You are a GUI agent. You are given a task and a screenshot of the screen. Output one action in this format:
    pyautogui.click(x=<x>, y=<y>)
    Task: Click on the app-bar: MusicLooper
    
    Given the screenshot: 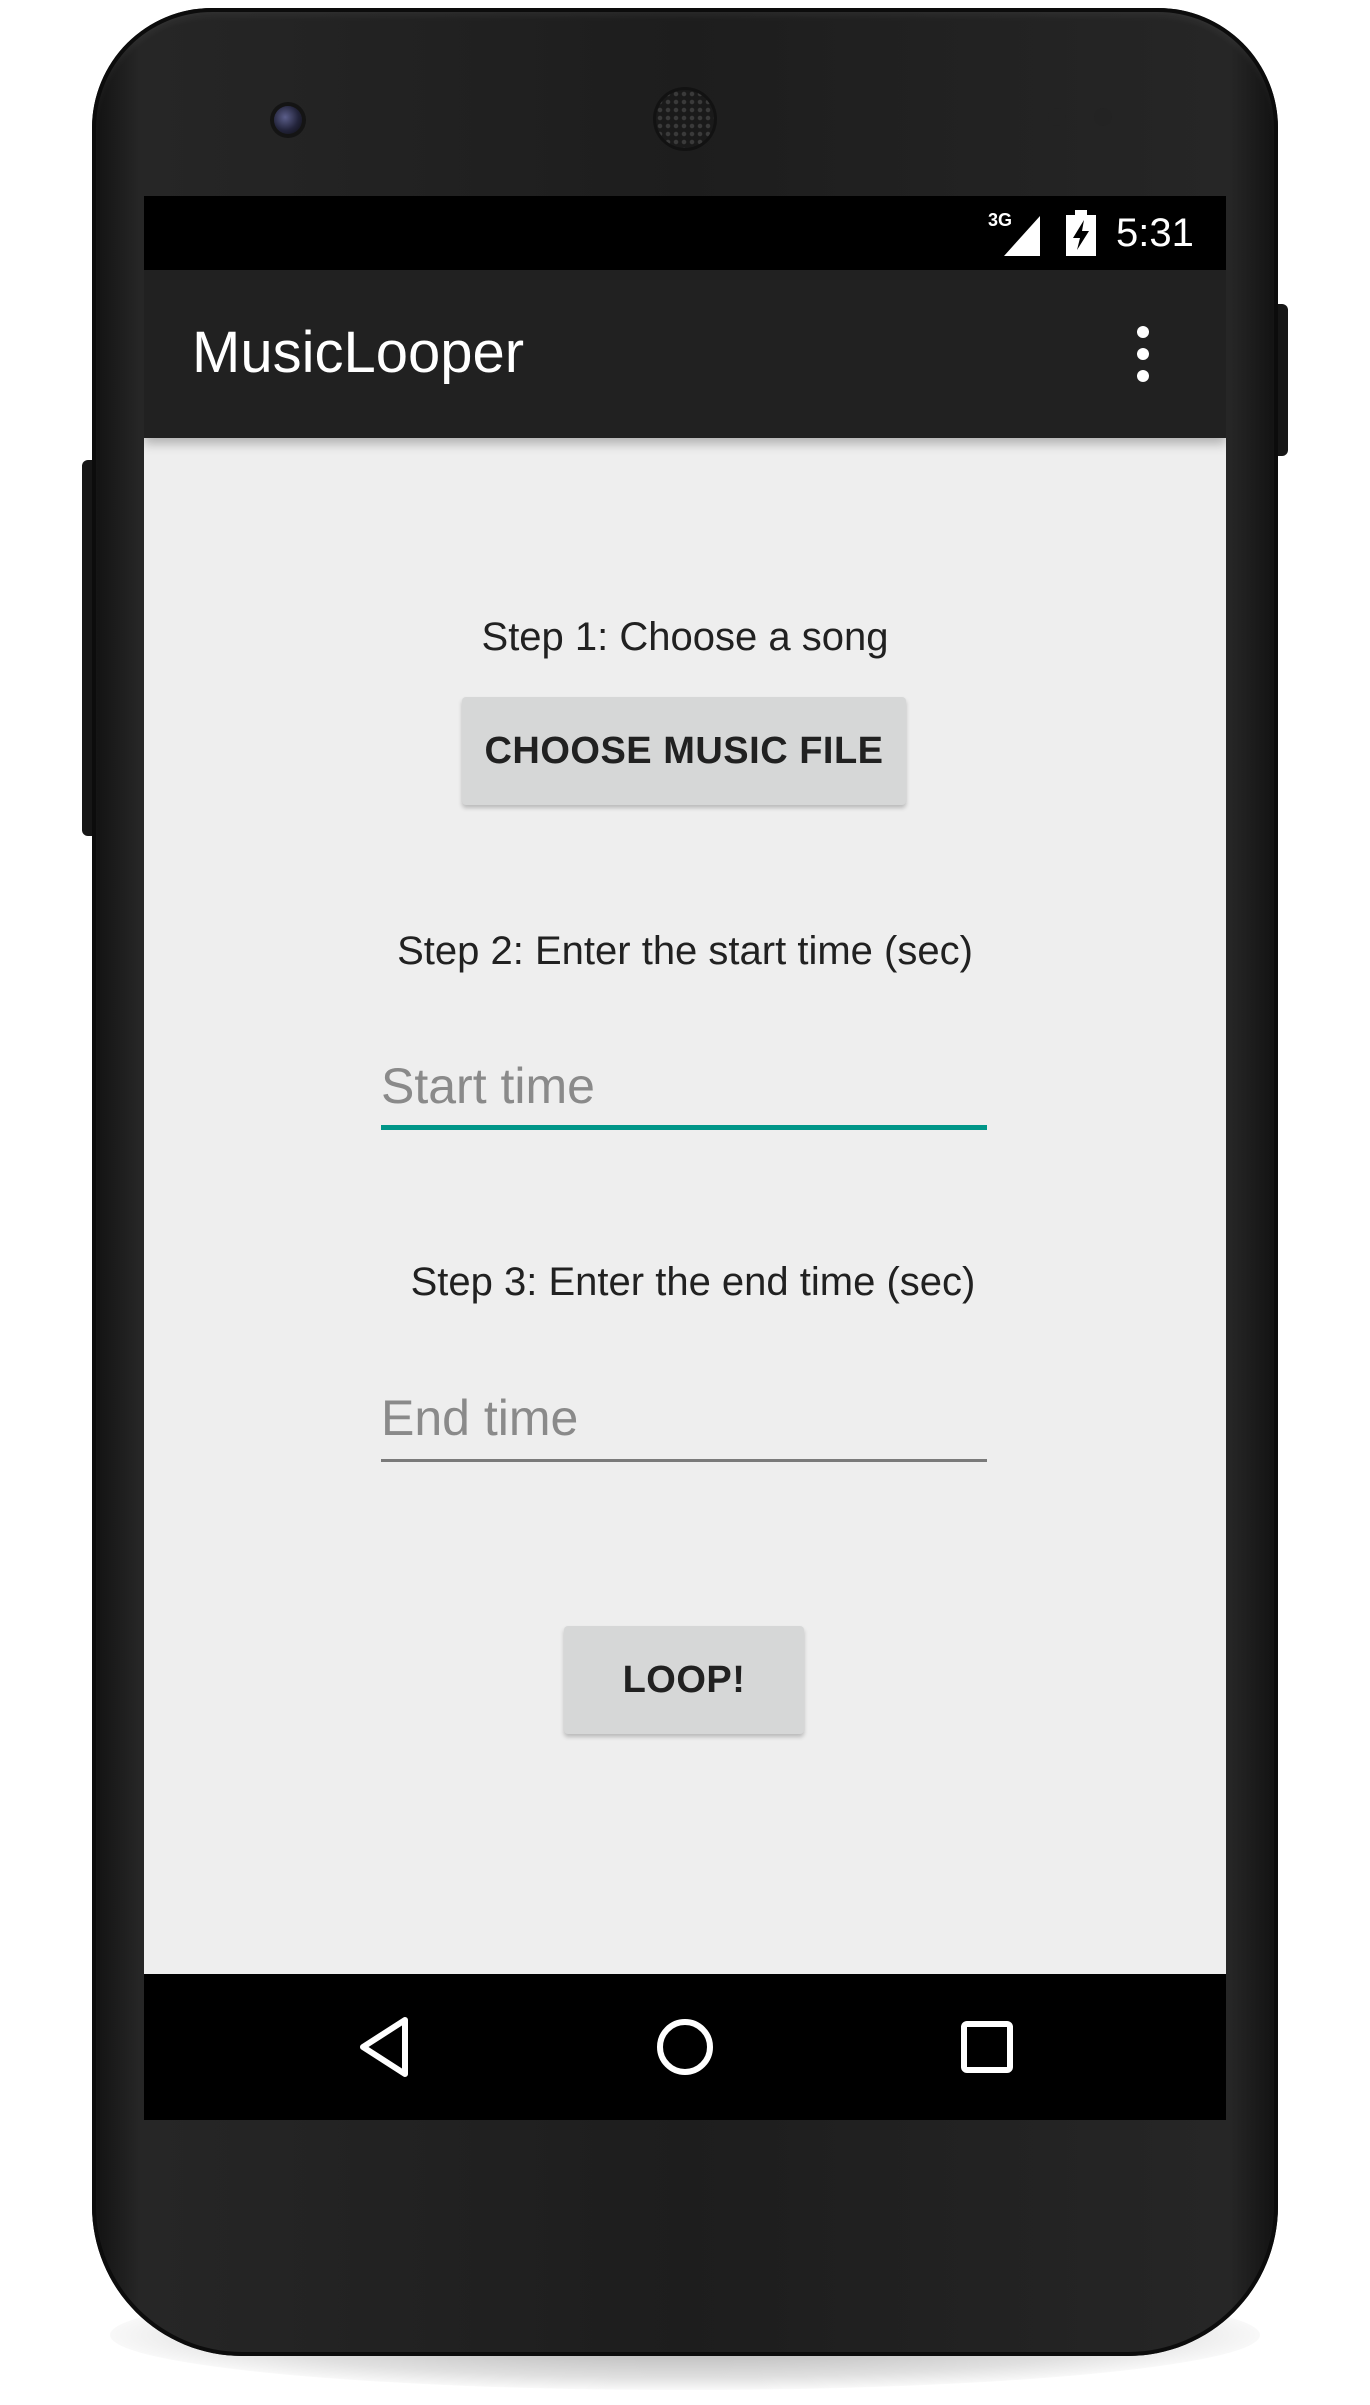 What is the action you would take?
    pyautogui.click(x=685, y=354)
    